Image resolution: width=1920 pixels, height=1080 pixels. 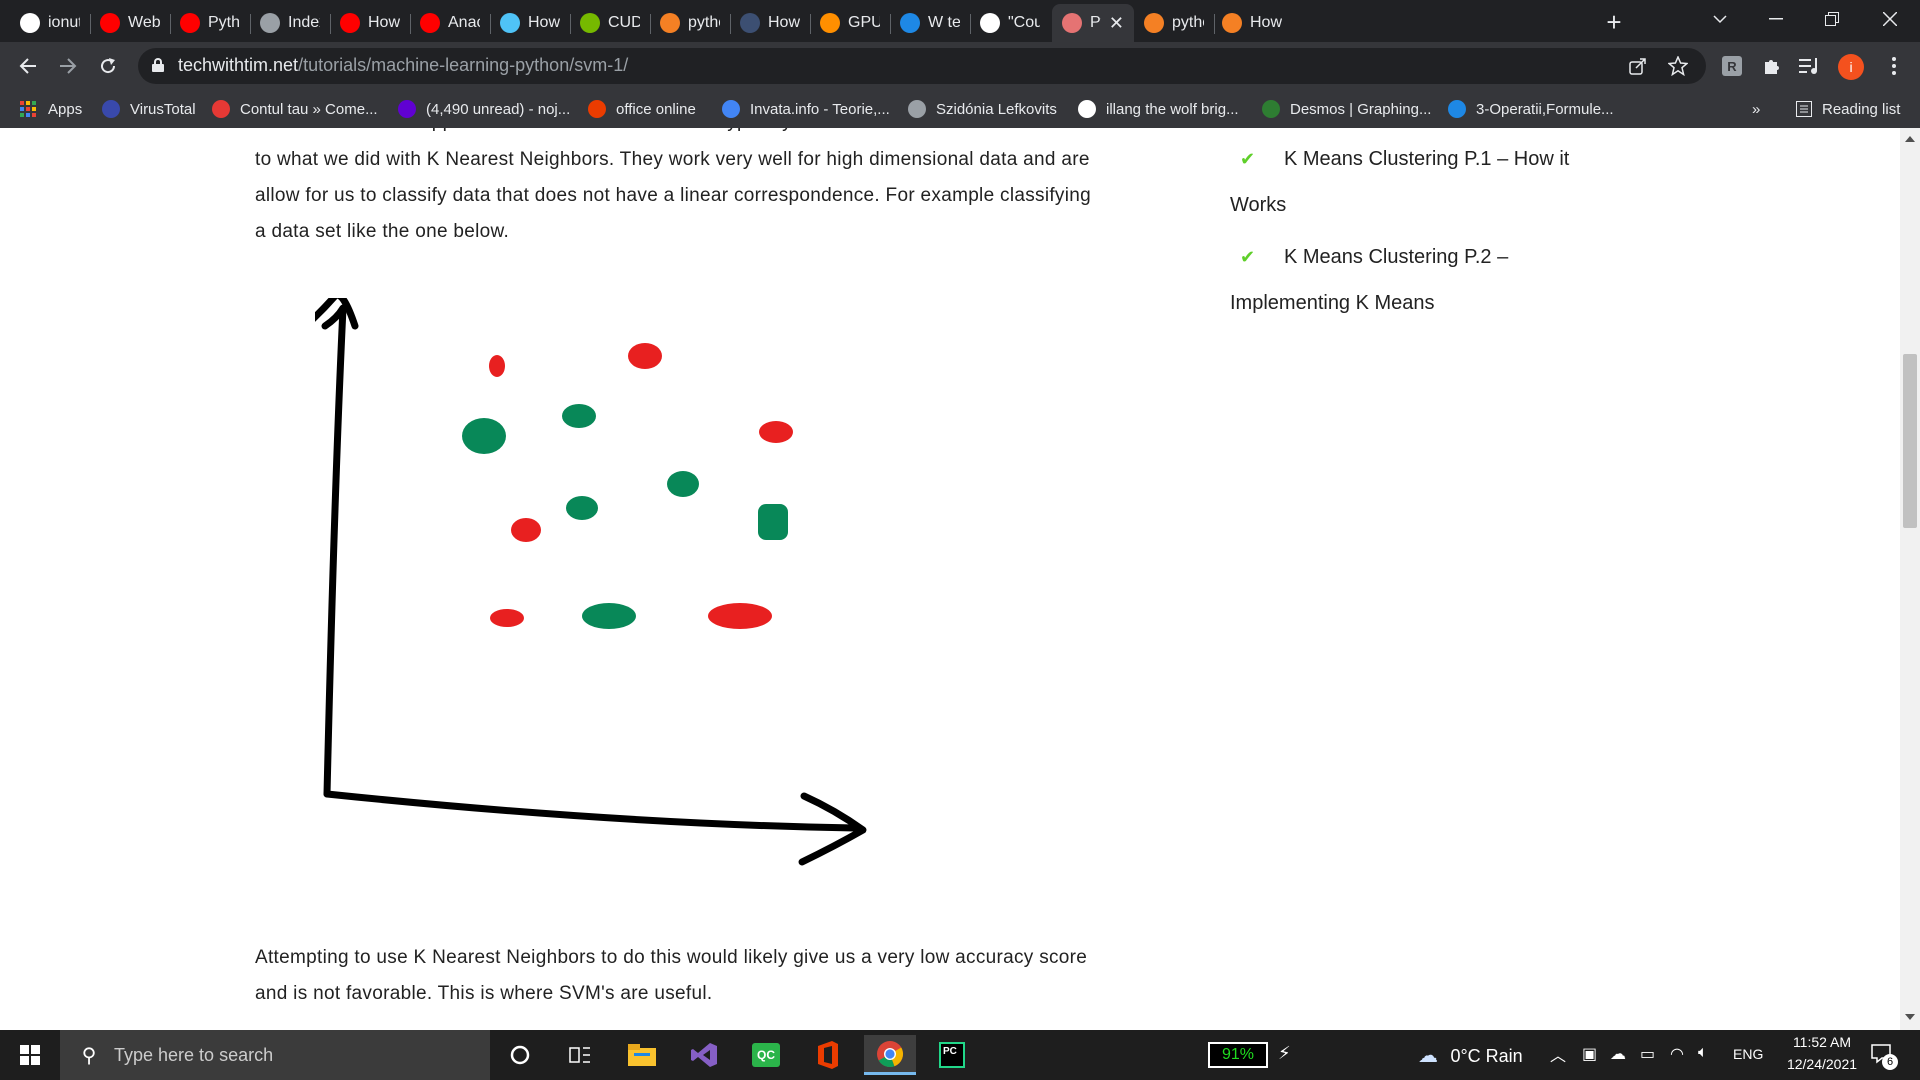 I want to click on close-tab-icon: ✕, so click(x=1116, y=23).